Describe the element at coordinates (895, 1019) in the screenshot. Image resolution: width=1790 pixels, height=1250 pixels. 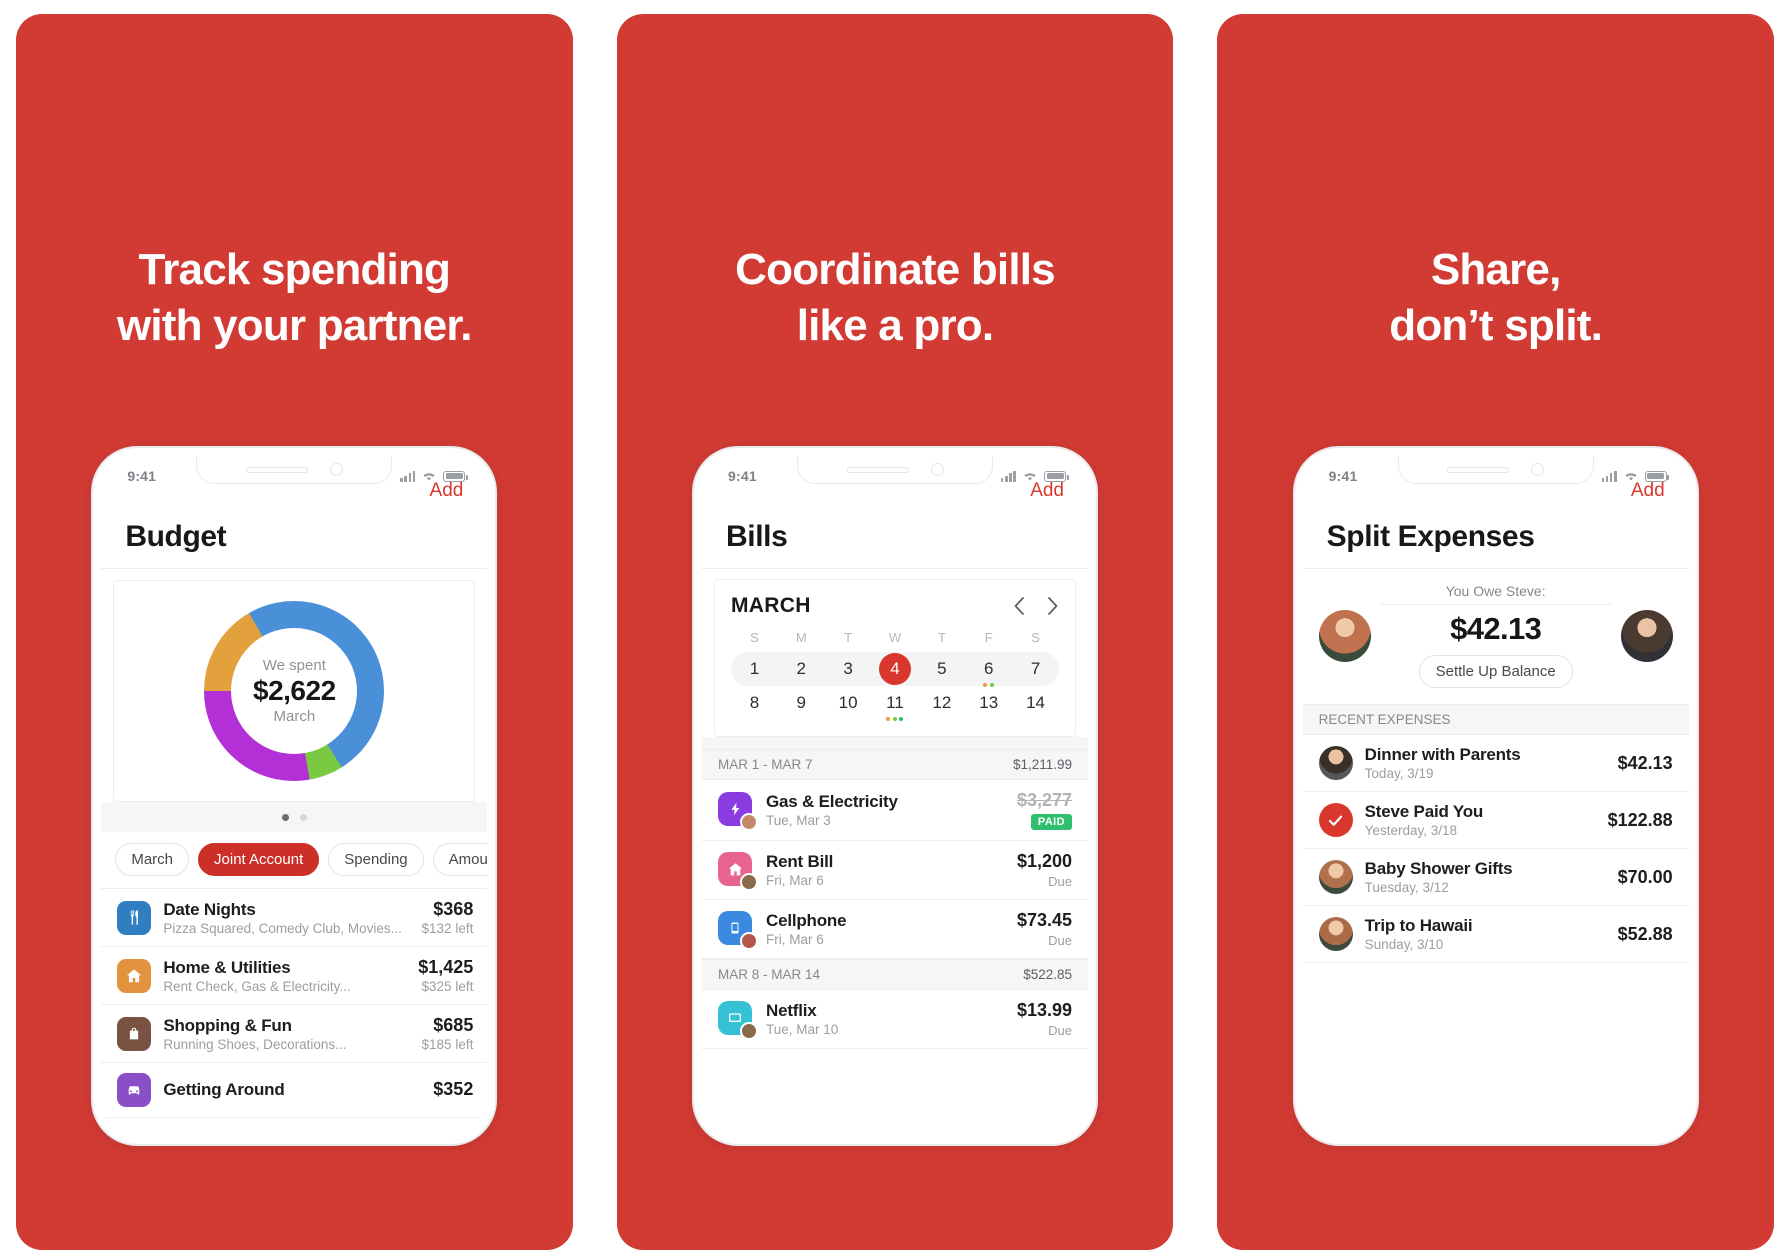
I see `bill-row-netflix: Netflix Tue, Mar 10 $13.99 Due` at that location.